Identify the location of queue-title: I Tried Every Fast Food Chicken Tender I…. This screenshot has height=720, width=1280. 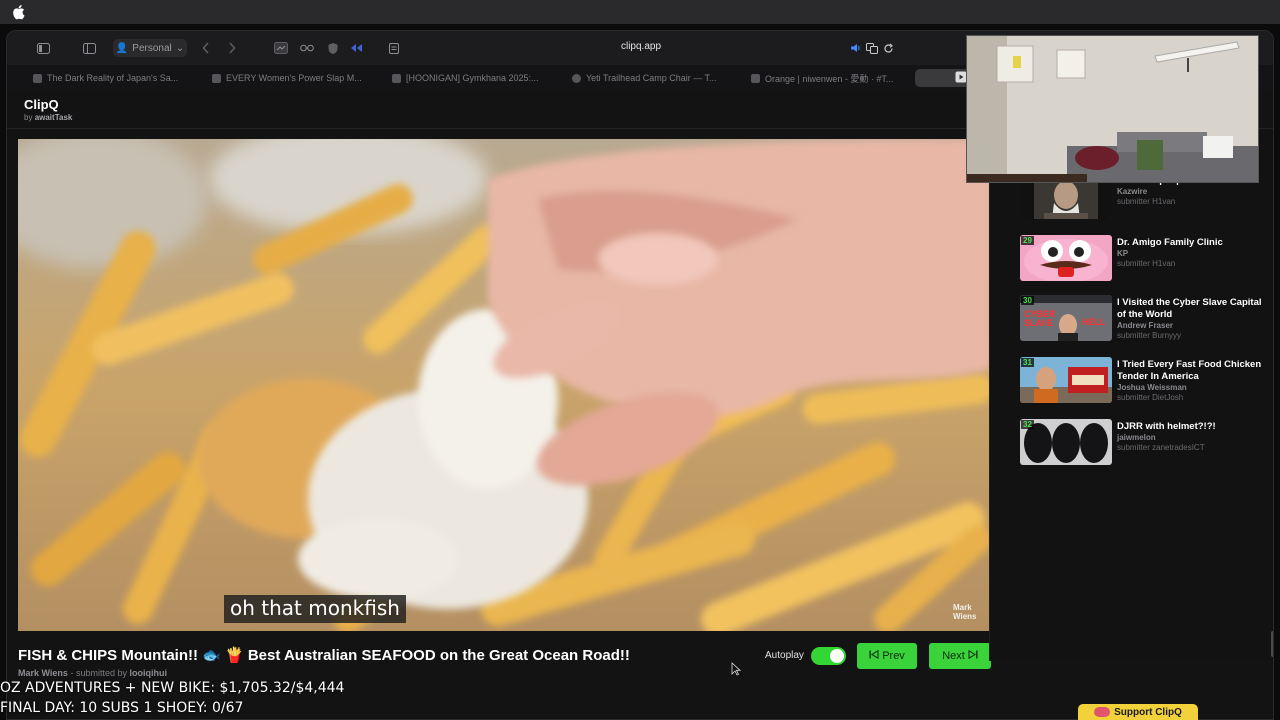
(1189, 370).